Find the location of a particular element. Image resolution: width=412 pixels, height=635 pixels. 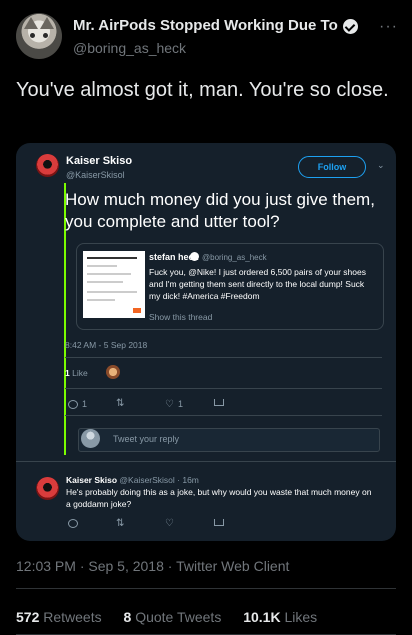

reply-author-avatar is located at coordinates (47, 488).